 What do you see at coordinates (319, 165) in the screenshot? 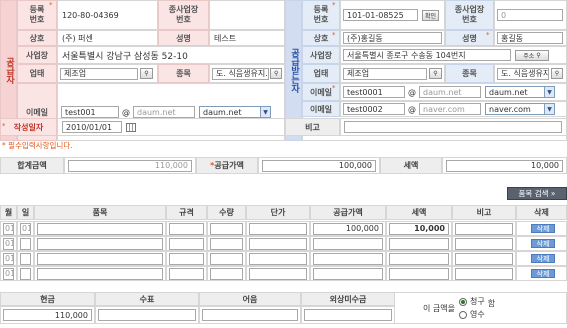
I see `supply-amount-input: 100,000` at bounding box center [319, 165].